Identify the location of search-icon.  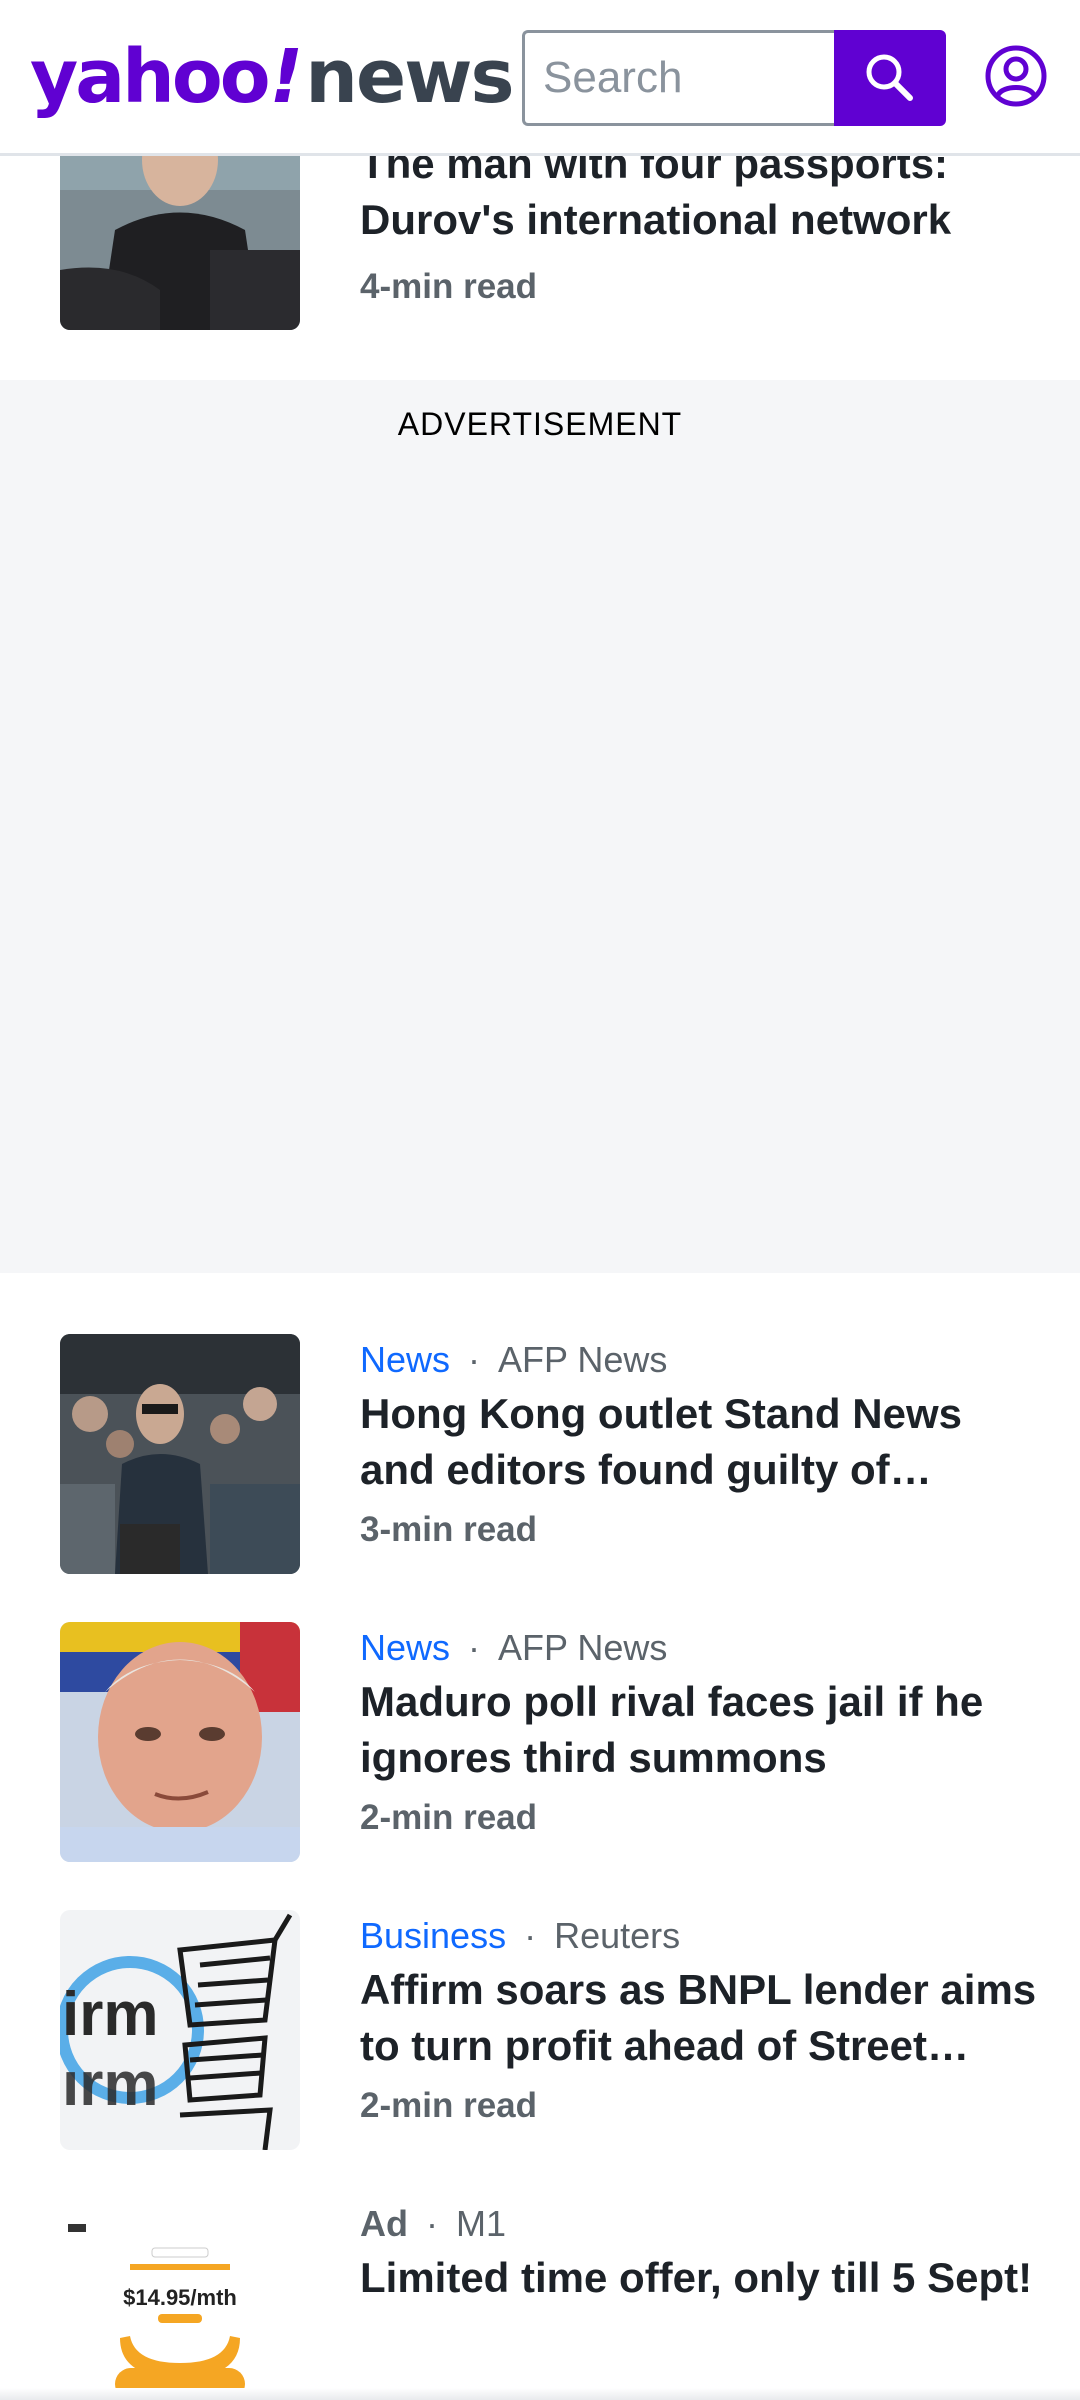
(889, 77).